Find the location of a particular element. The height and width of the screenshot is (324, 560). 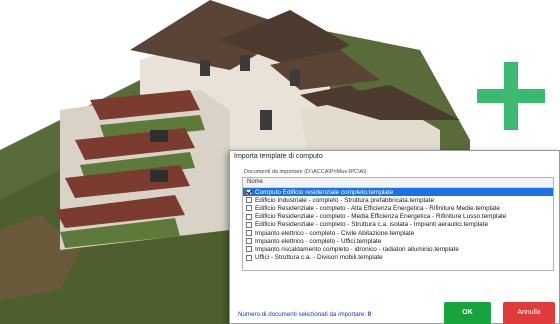

cancel-button: Annulla is located at coordinates (529, 313).